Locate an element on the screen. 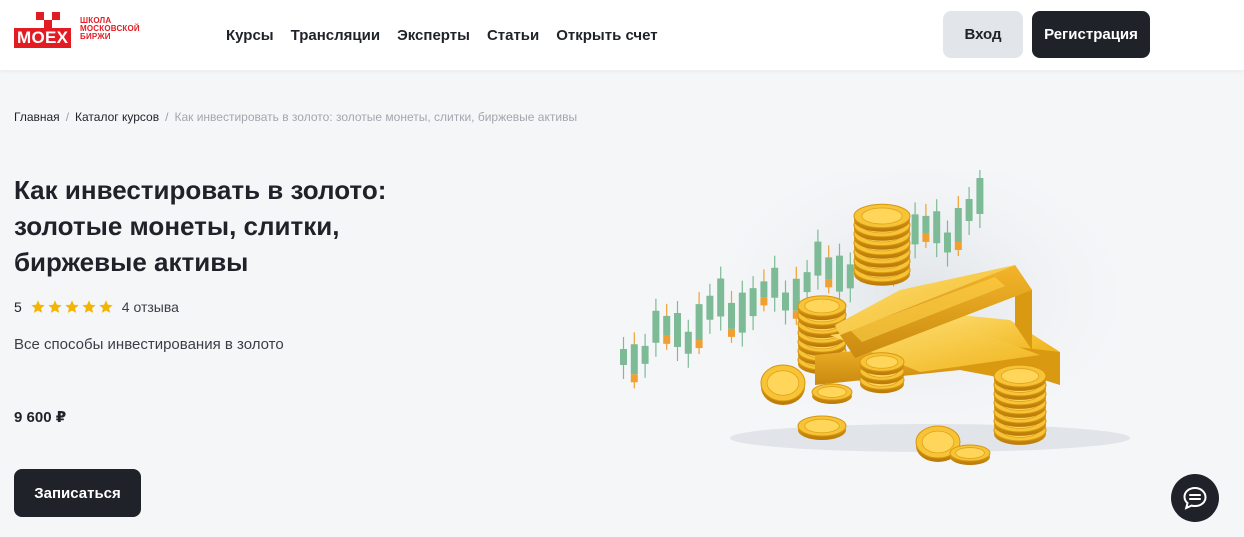 The width and height of the screenshot is (1244, 537). course-price: 9 600 ₽ is located at coordinates (40, 417).